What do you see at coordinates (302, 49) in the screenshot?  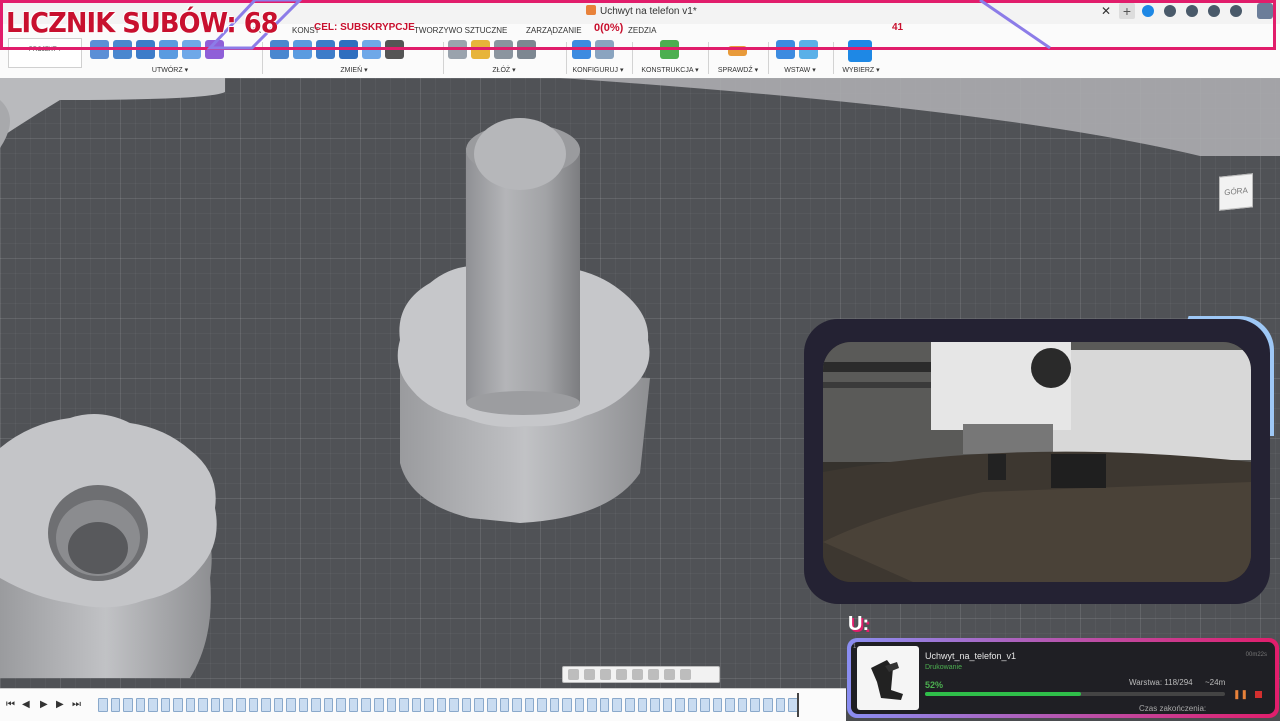 I see `fillet-icon` at bounding box center [302, 49].